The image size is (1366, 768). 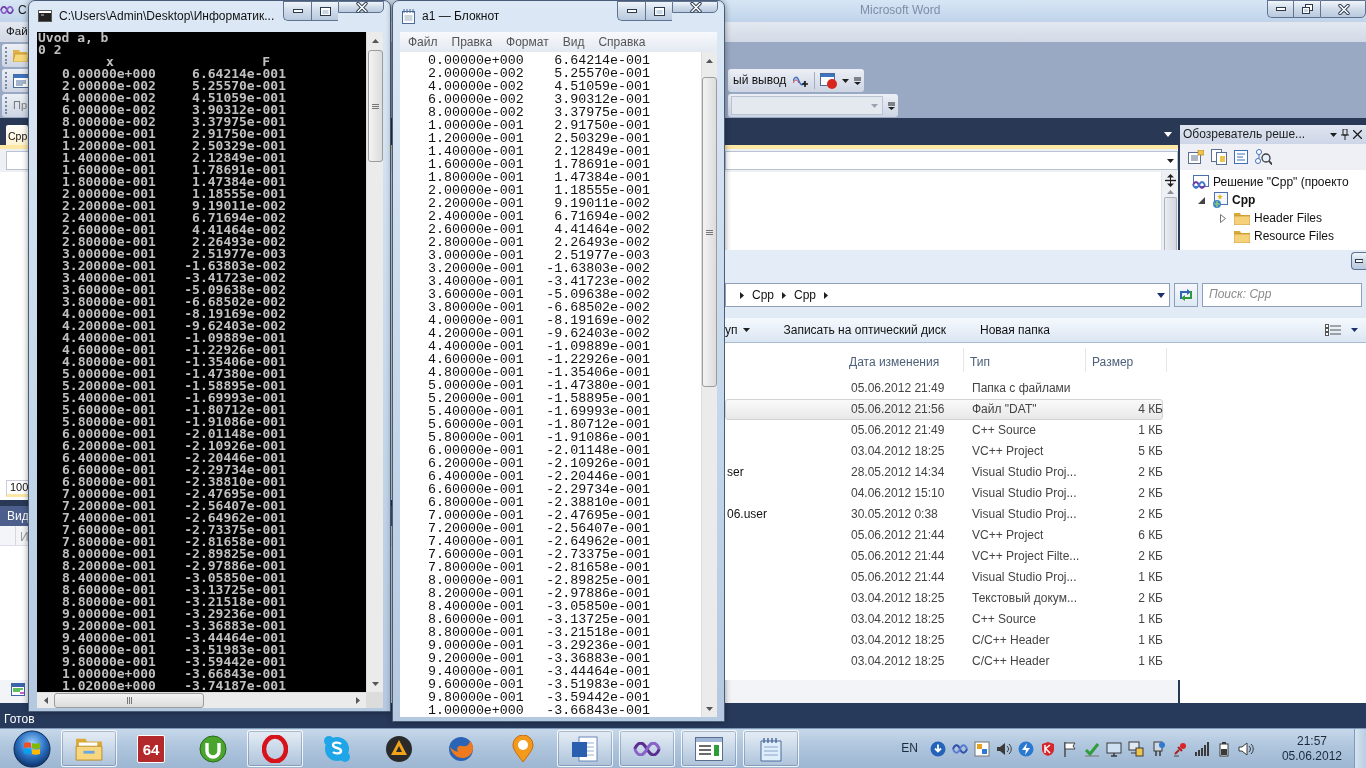 What do you see at coordinates (742, 330) in the screenshot?
I see `menu-button: уп` at bounding box center [742, 330].